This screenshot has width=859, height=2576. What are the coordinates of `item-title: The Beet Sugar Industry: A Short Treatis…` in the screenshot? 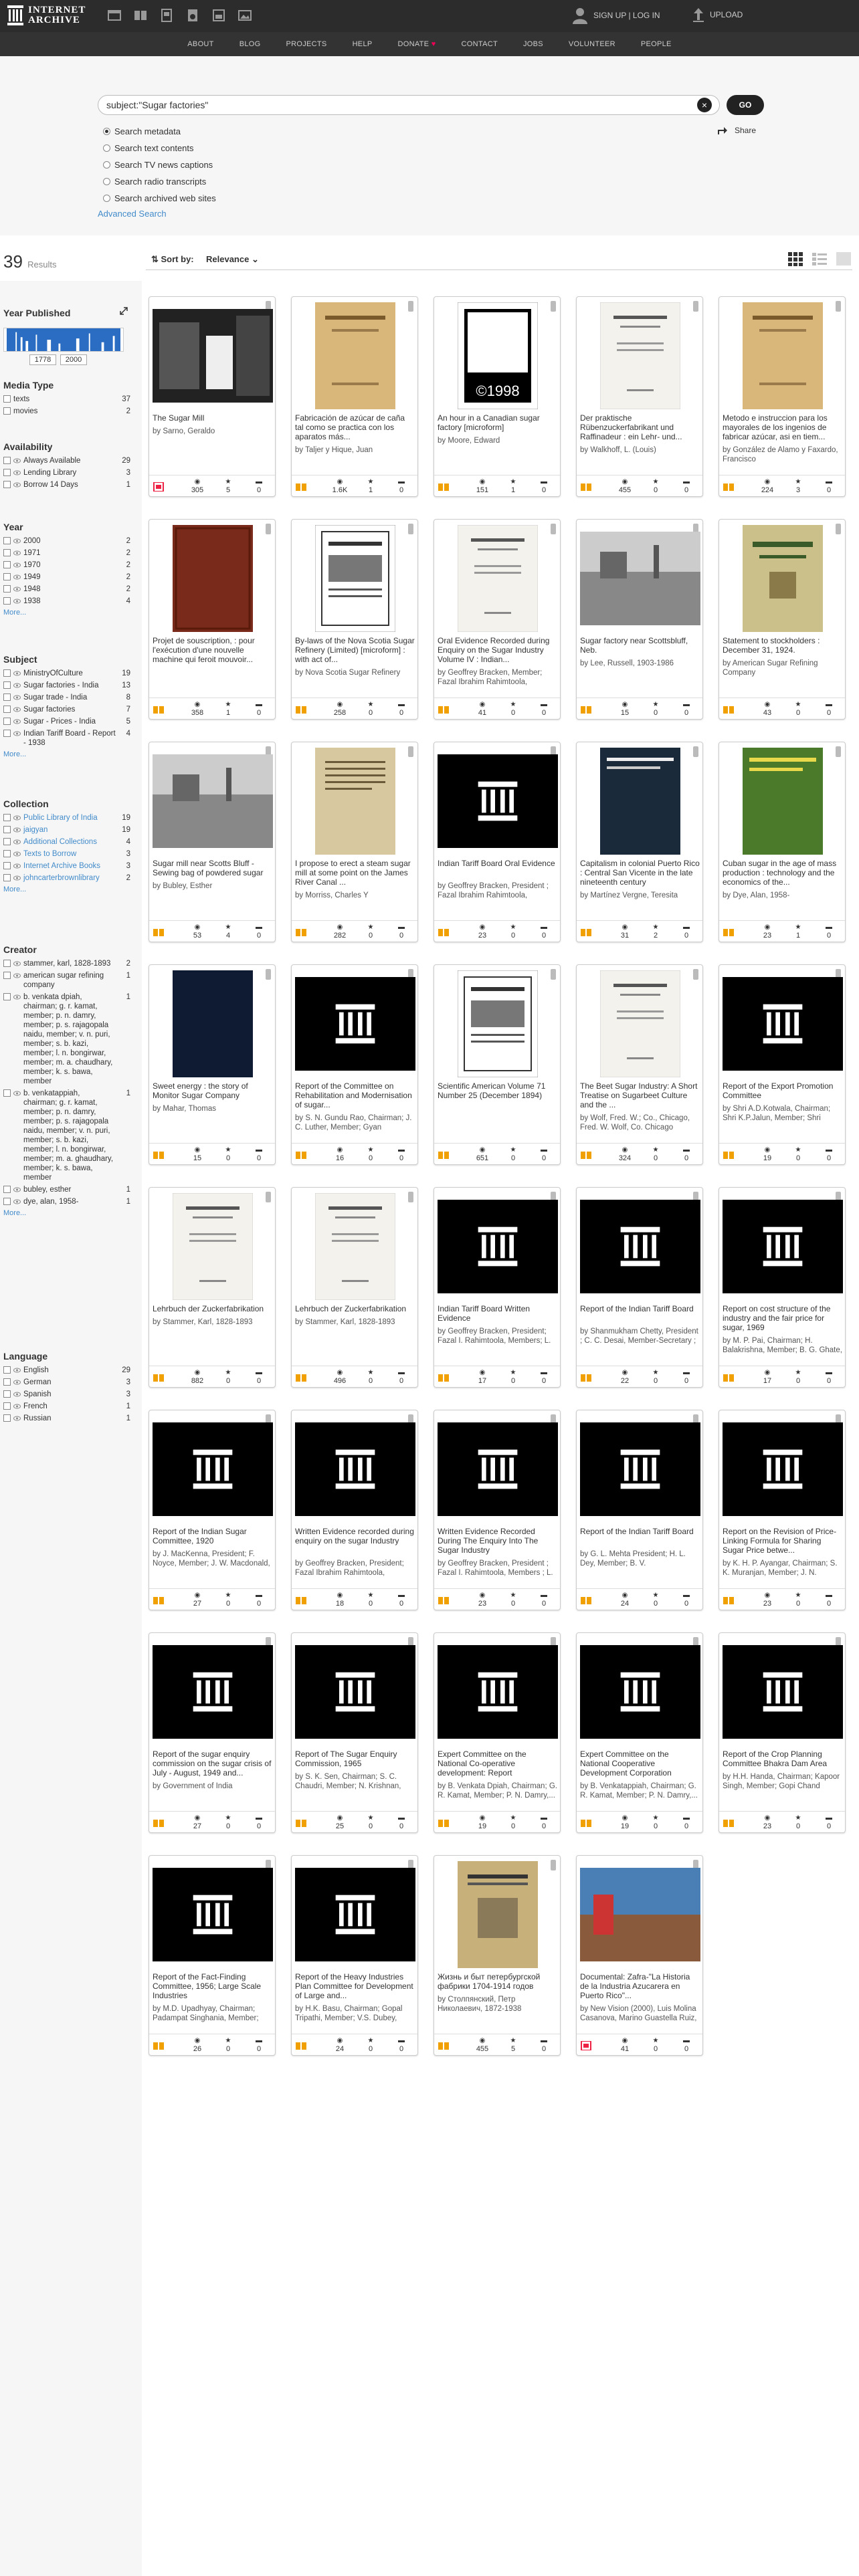 It's located at (640, 1095).